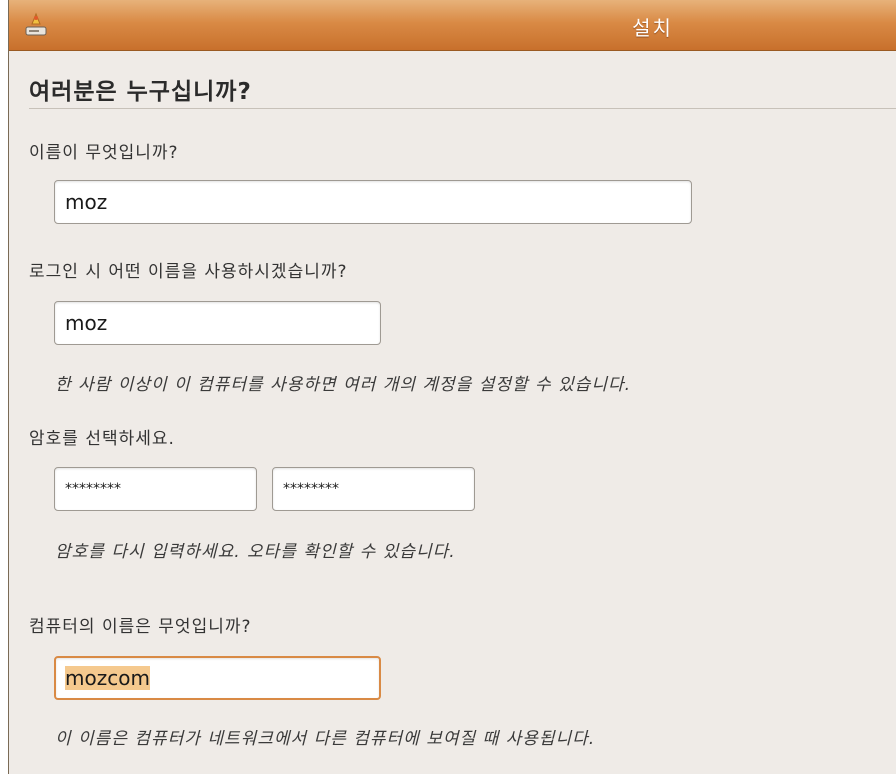  What do you see at coordinates (155, 489) in the screenshot?
I see `password-field: ********` at bounding box center [155, 489].